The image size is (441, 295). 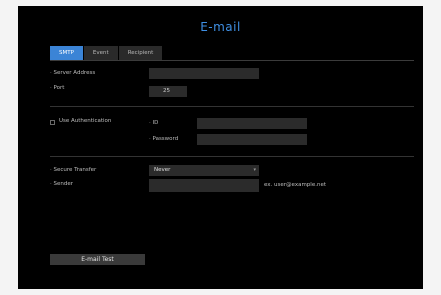 What do you see at coordinates (204, 170) in the screenshot?
I see `secure-transfer-select: Never ▾` at bounding box center [204, 170].